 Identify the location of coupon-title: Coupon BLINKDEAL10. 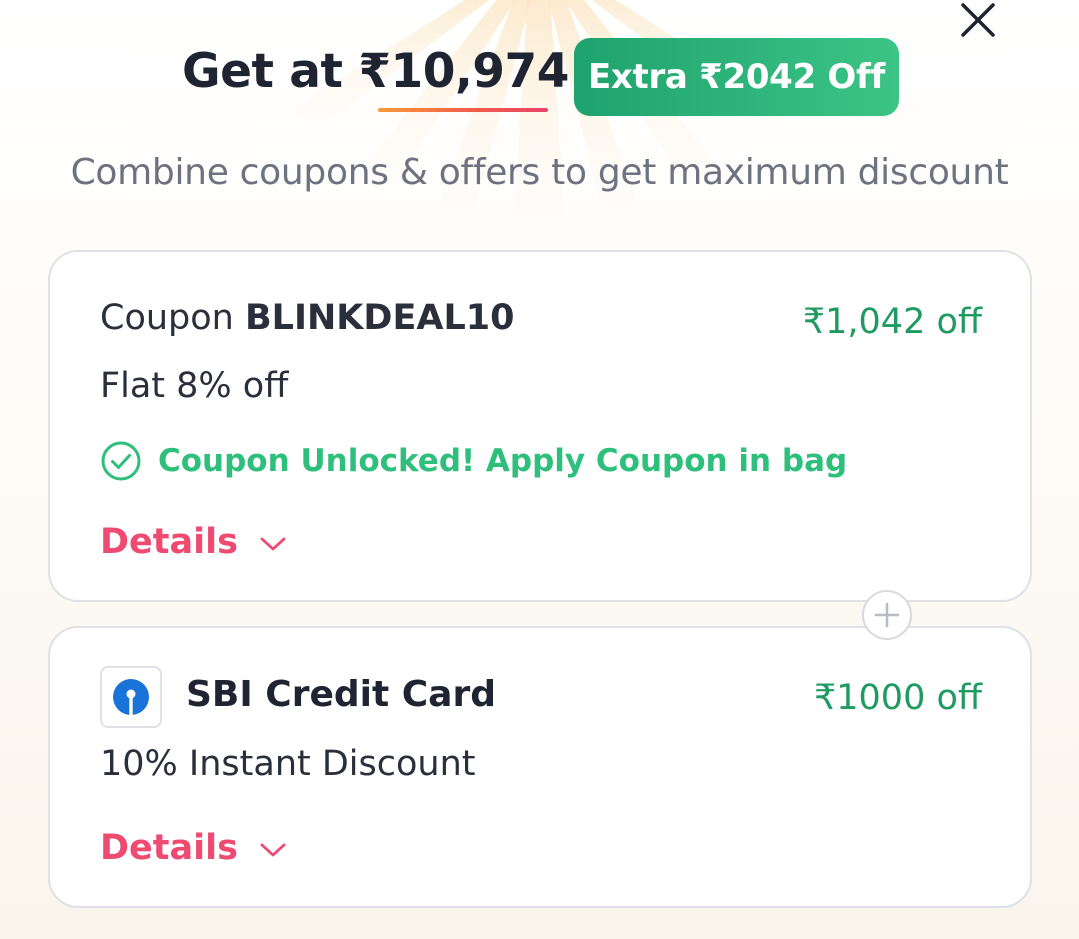
(307, 318).